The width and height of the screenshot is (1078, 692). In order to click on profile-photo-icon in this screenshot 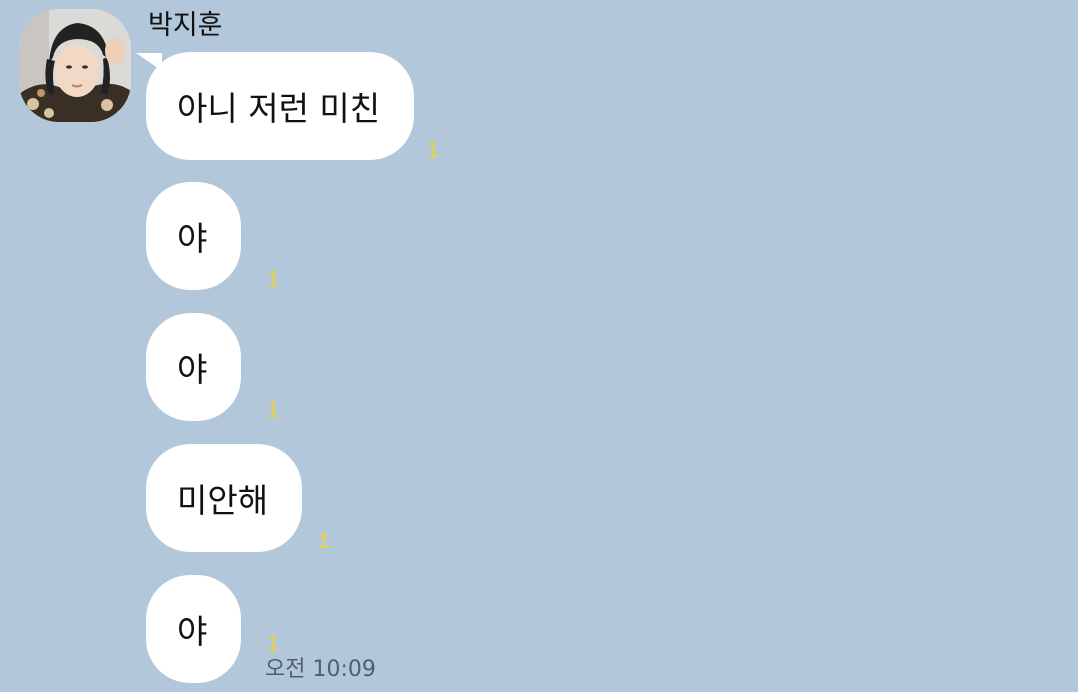, I will do `click(75, 65)`.